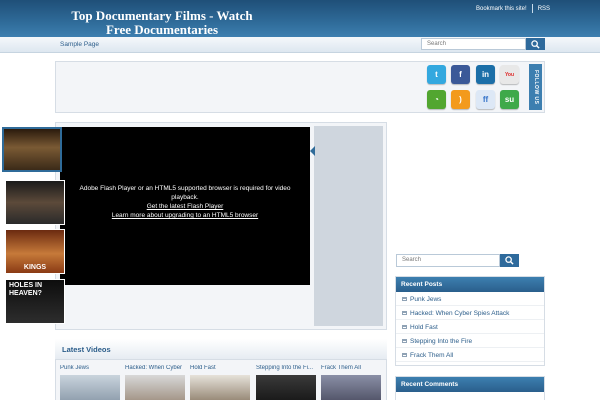 The image size is (600, 400). I want to click on recent-post-link: Hold Fast, so click(470, 327).